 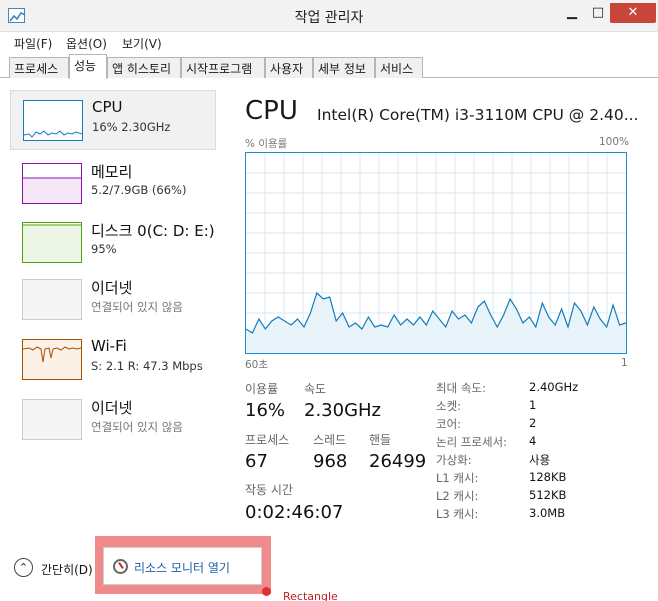 What do you see at coordinates (294, 512) in the screenshot?
I see `uptime-value: 0:02:46:07` at bounding box center [294, 512].